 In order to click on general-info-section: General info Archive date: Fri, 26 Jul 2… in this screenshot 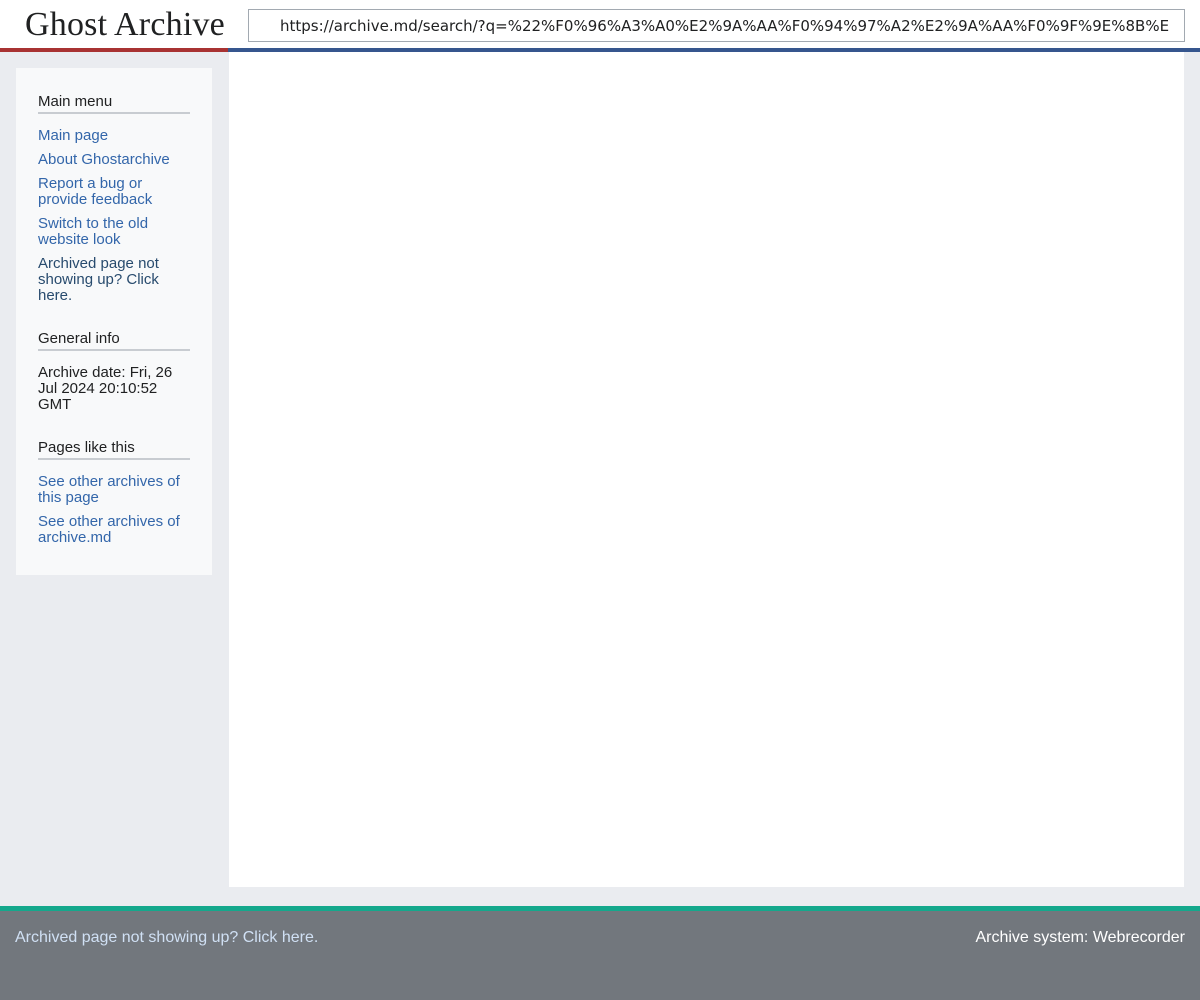, I will do `click(114, 371)`.